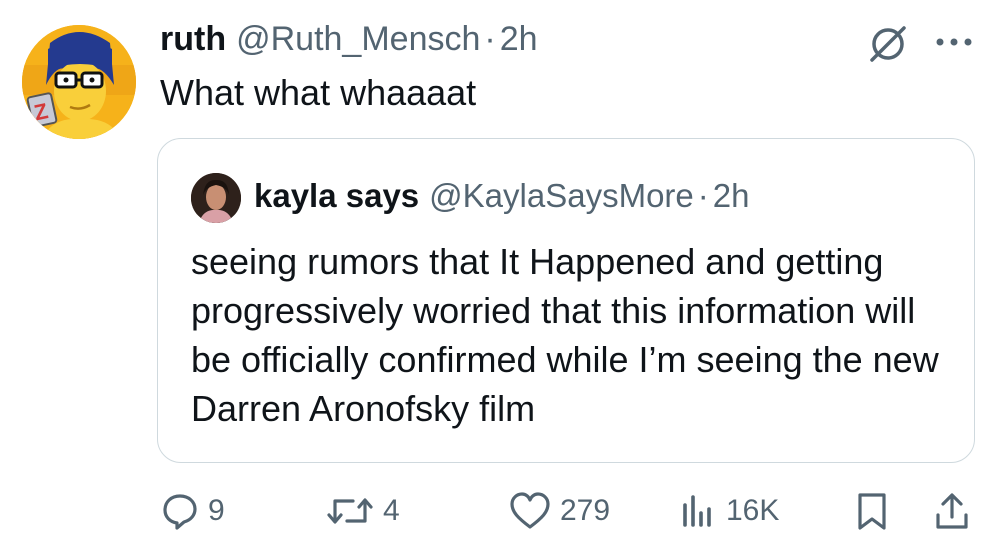 The width and height of the screenshot is (1000, 552). I want to click on reply-icon, so click(180, 512).